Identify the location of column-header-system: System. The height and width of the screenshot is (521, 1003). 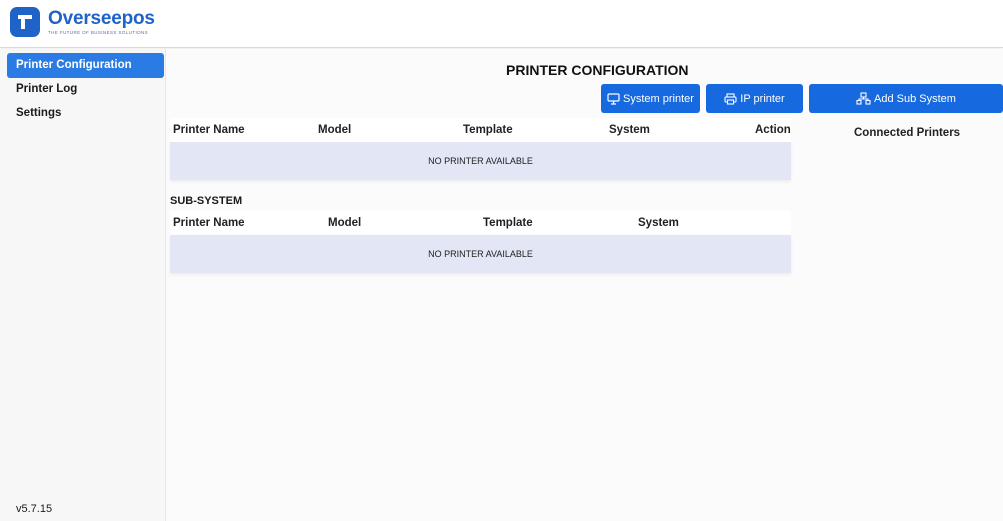
(629, 130).